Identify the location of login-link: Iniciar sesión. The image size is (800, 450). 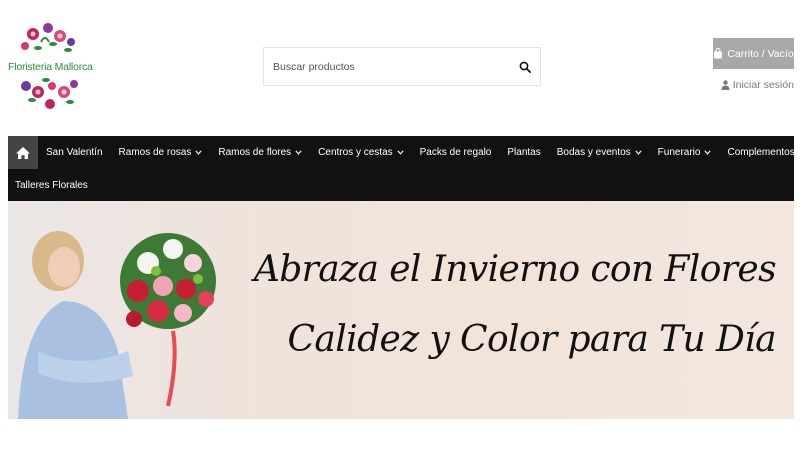
(757, 85).